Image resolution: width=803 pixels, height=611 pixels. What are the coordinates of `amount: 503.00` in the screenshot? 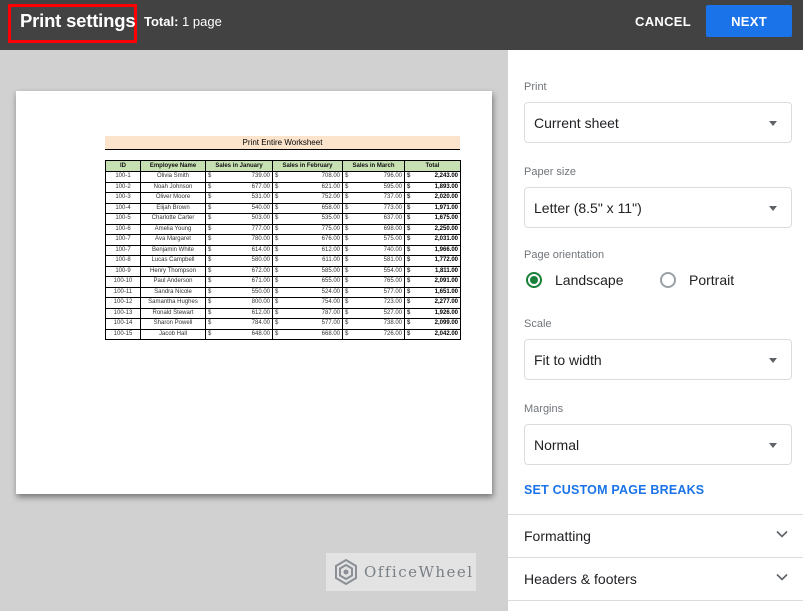 It's located at (260, 218).